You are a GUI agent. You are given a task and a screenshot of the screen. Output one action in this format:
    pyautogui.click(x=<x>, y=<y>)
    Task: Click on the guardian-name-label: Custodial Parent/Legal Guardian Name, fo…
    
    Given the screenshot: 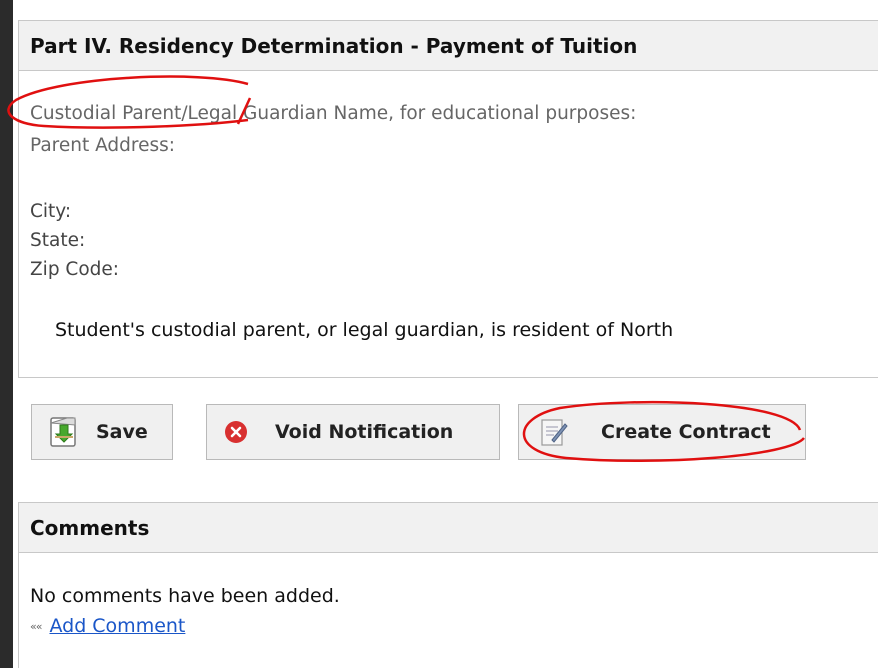 What is the action you would take?
    pyautogui.click(x=333, y=113)
    